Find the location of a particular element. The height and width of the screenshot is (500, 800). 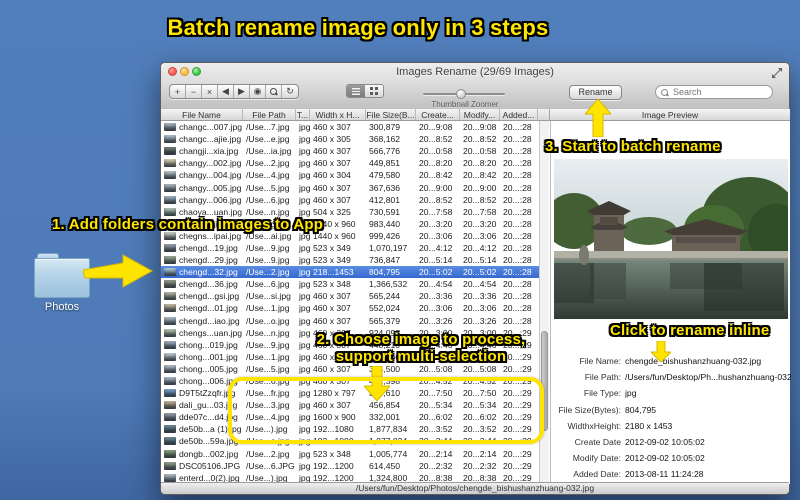

cell-size: 736,847 is located at coordinates (385, 260).